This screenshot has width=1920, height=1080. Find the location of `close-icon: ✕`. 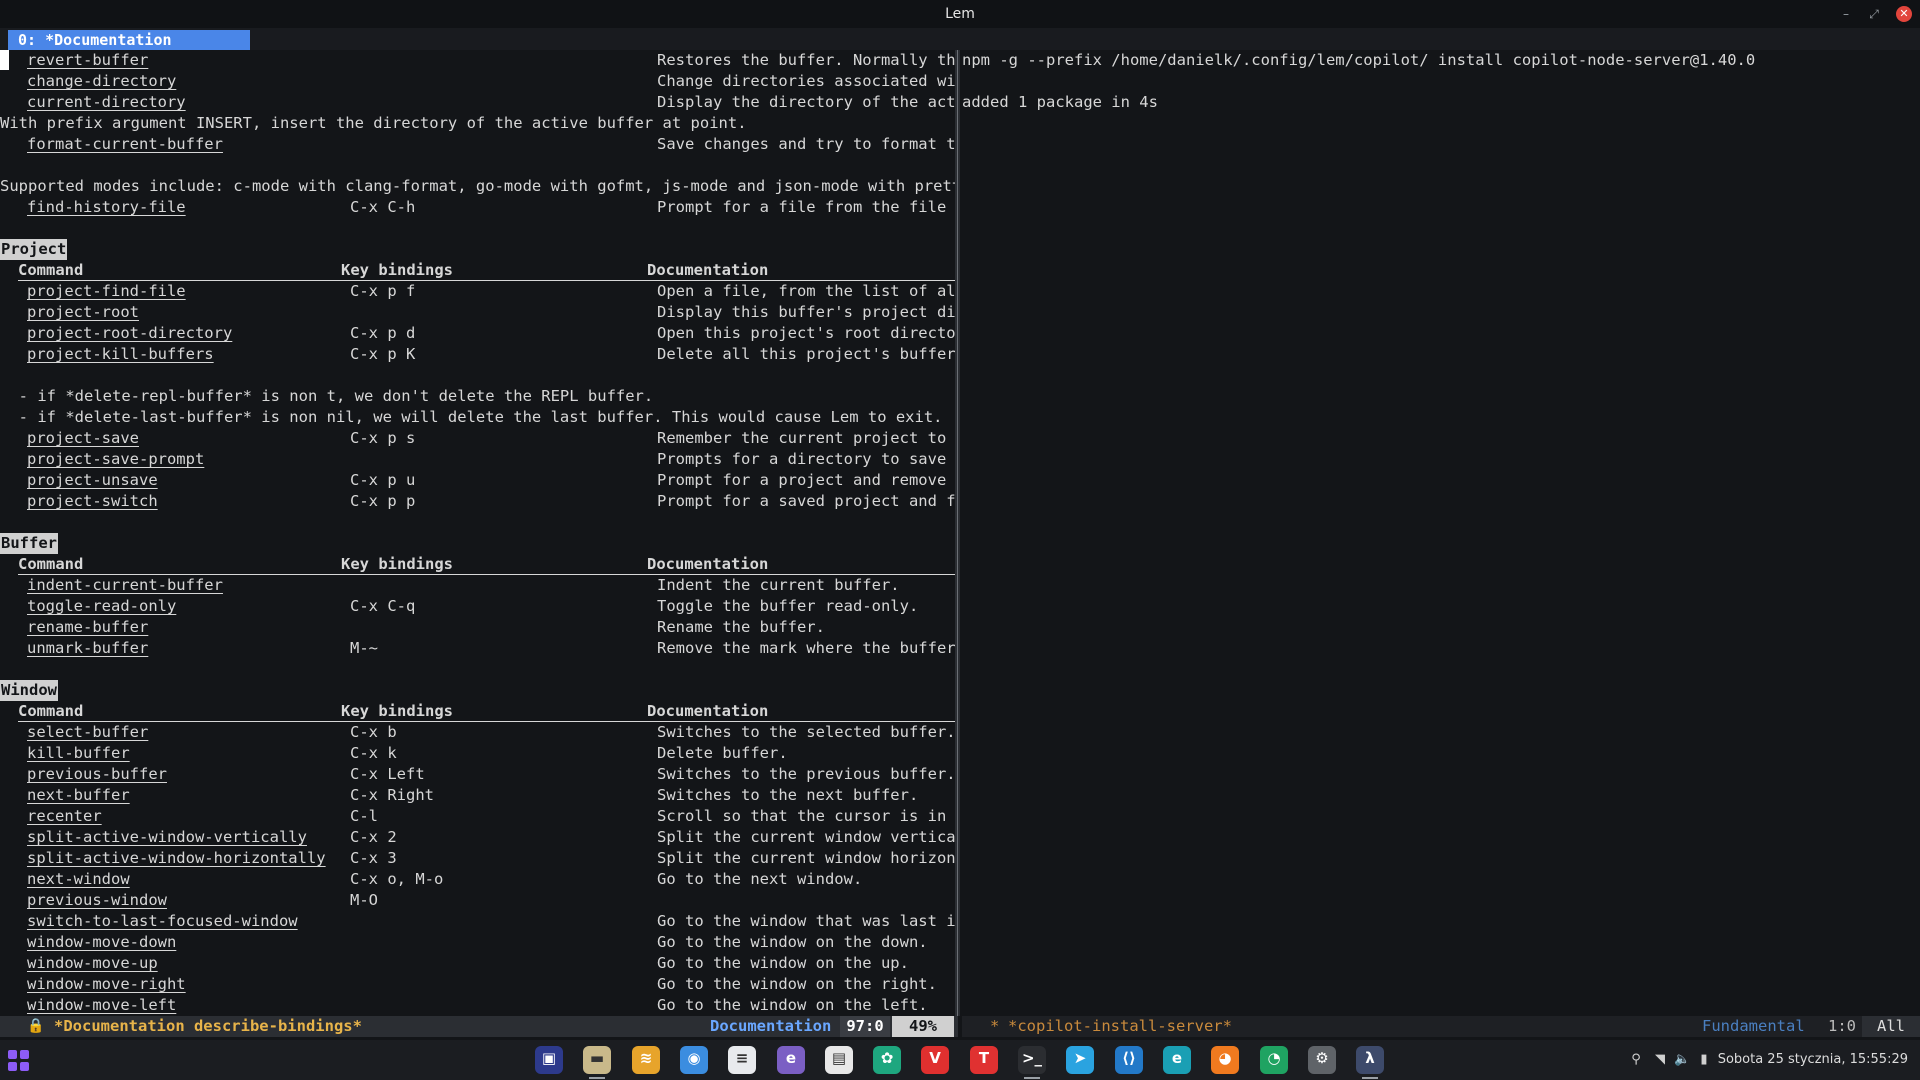

close-icon: ✕ is located at coordinates (1904, 14).